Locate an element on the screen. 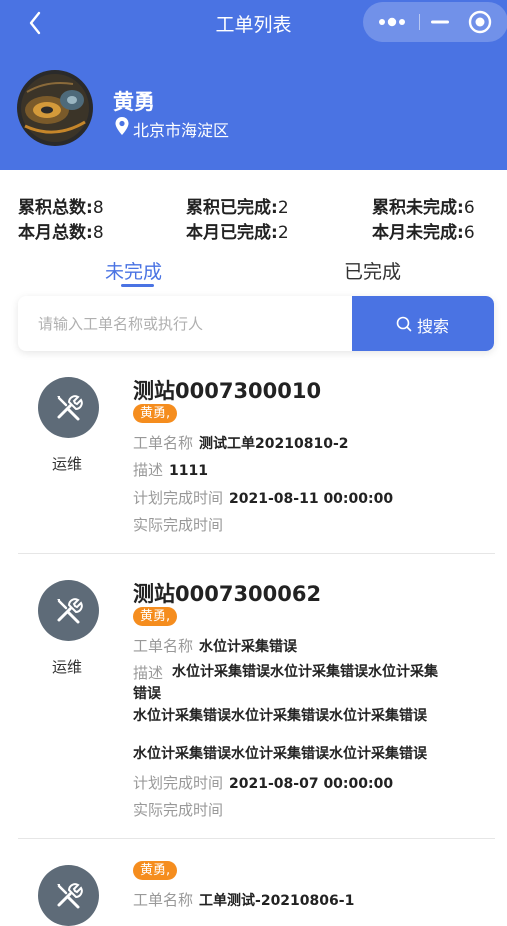  stat-month-undone-value: 6 is located at coordinates (469, 233).